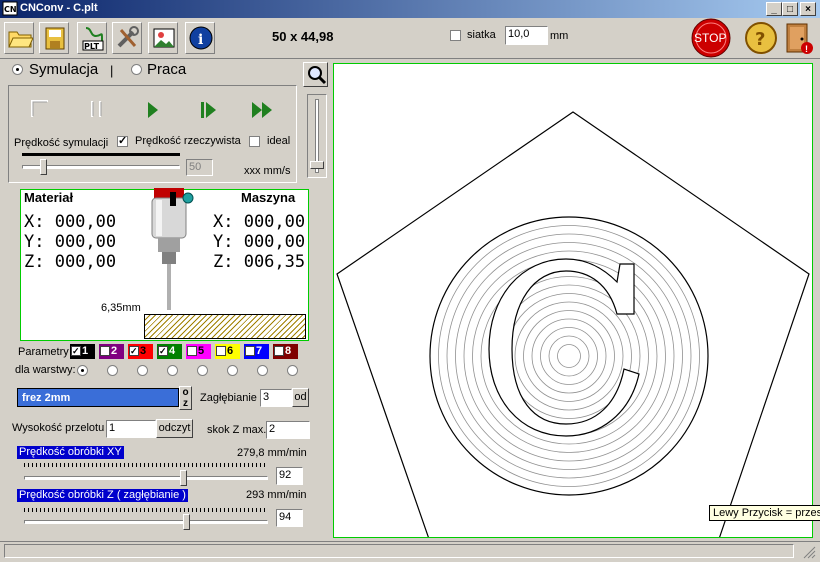 This screenshot has height=562, width=820. I want to click on layer-3-number: 3, so click(143, 351).